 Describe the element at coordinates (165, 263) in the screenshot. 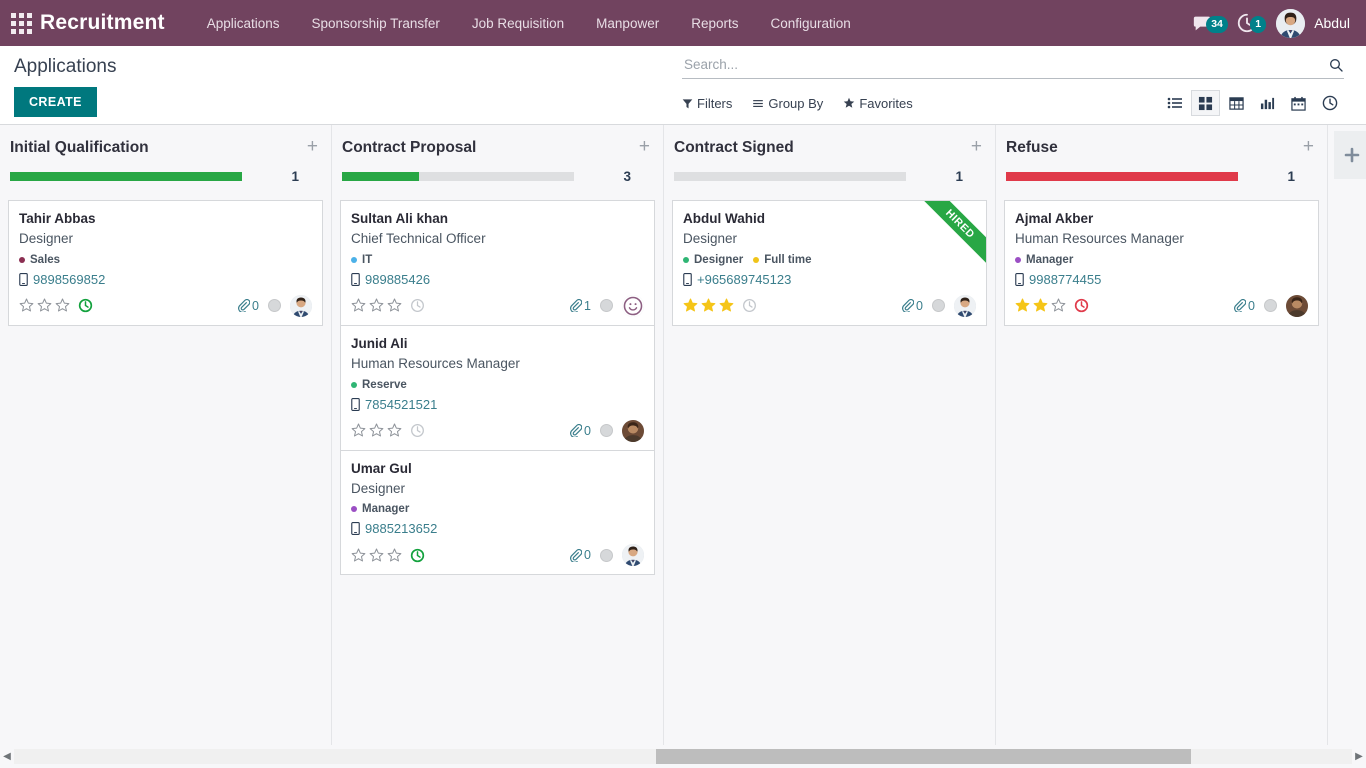

I see `kanban-card: Tahir Abbas Designer Sales 9898569852 0` at that location.